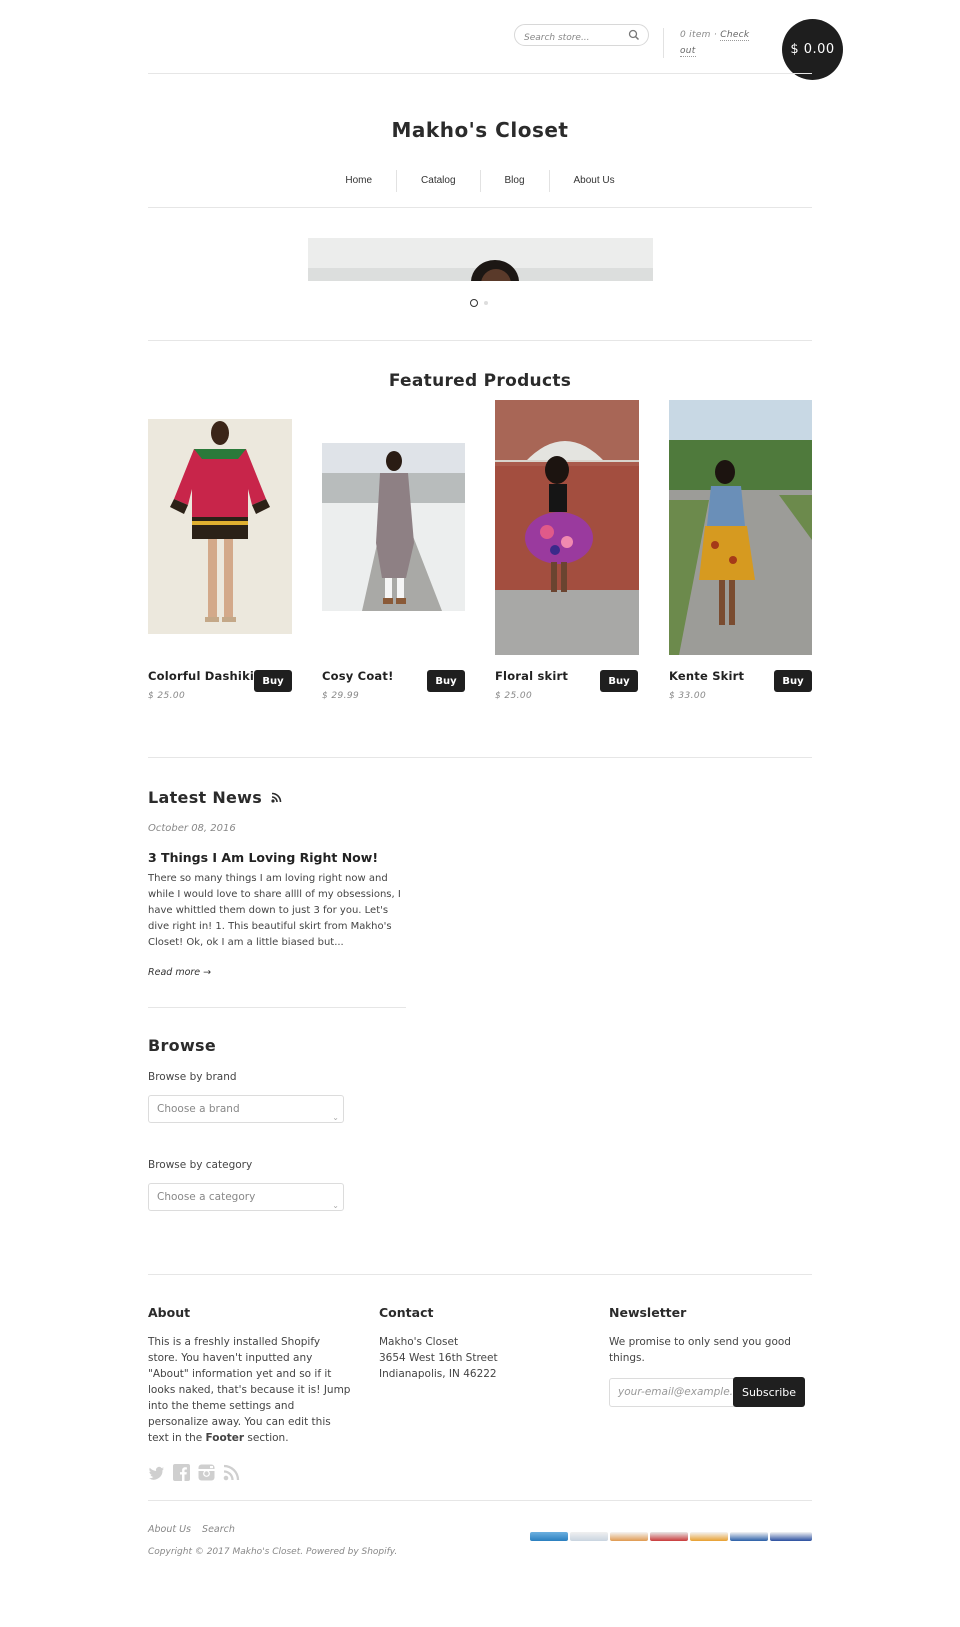  Describe the element at coordinates (225, 1438) in the screenshot. I see `footer-link-bold: Footer` at that location.